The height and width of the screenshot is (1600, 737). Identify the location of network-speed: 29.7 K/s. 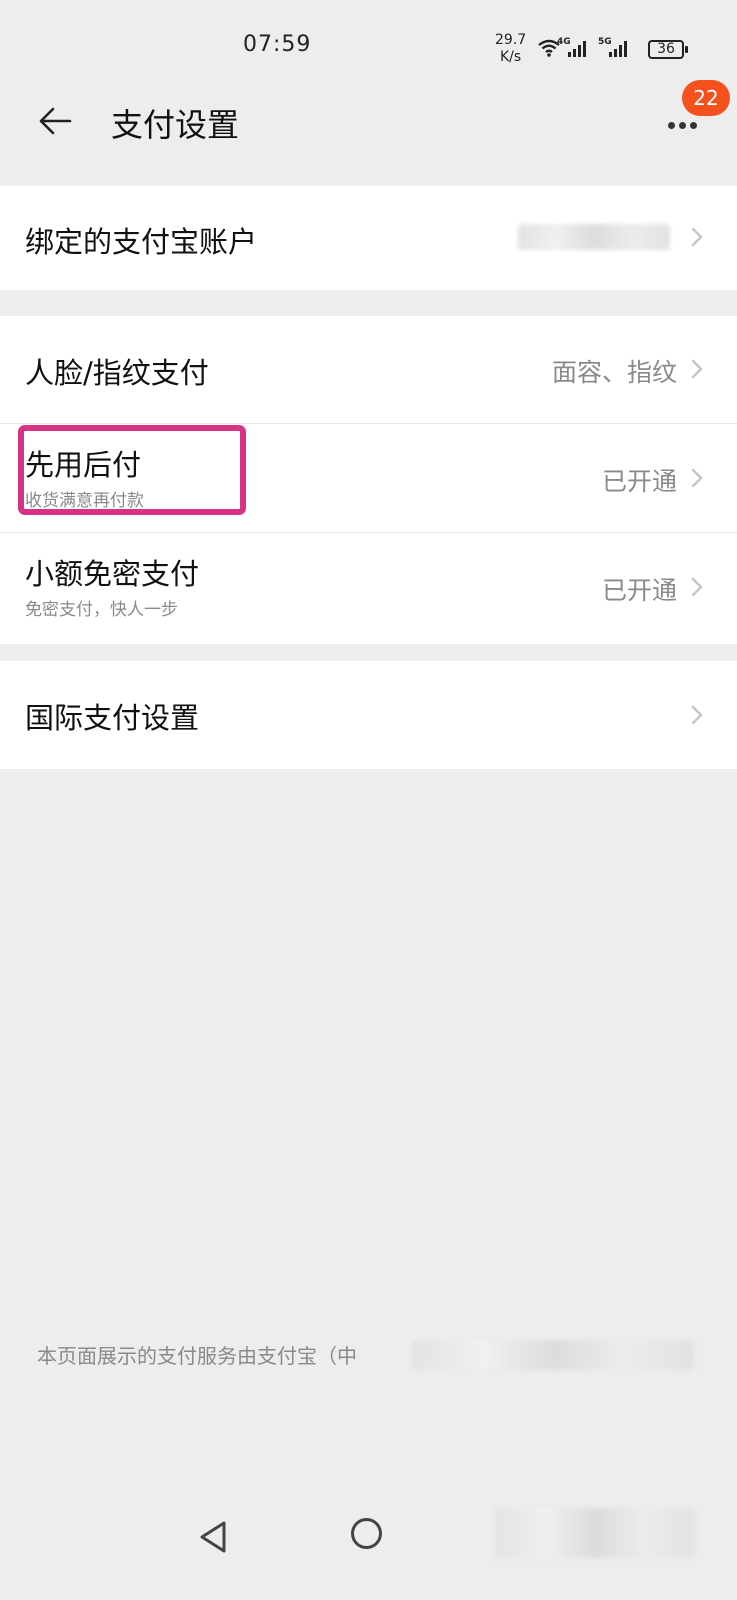
(510, 49).